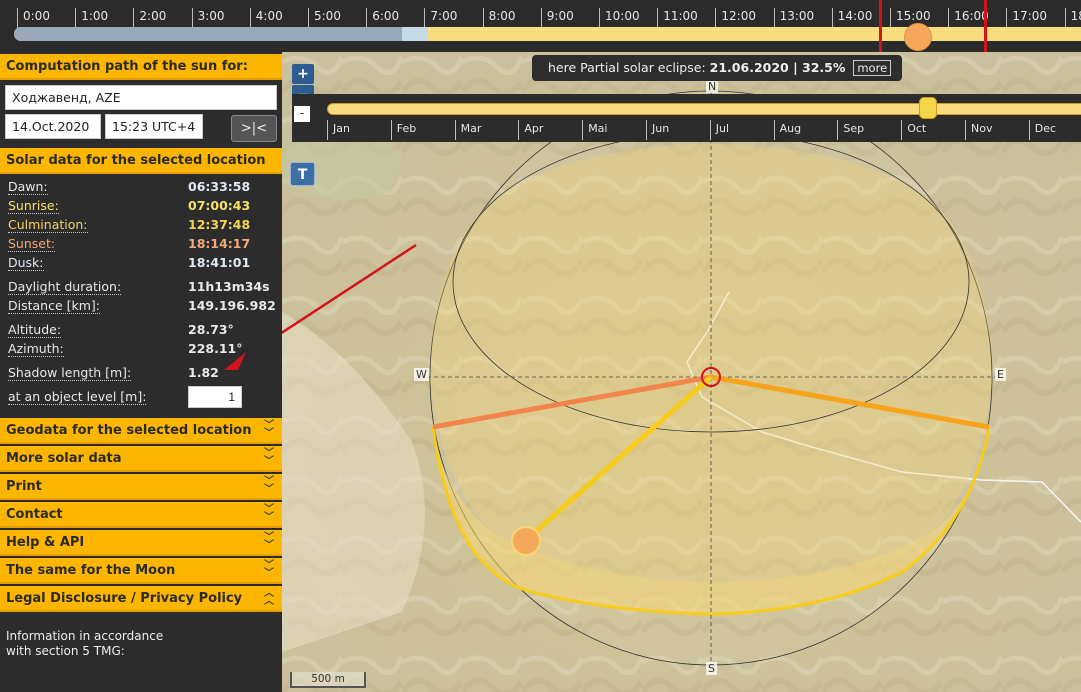 The width and height of the screenshot is (1081, 692). Describe the element at coordinates (141, 97) in the screenshot. I see `location-input` at that location.